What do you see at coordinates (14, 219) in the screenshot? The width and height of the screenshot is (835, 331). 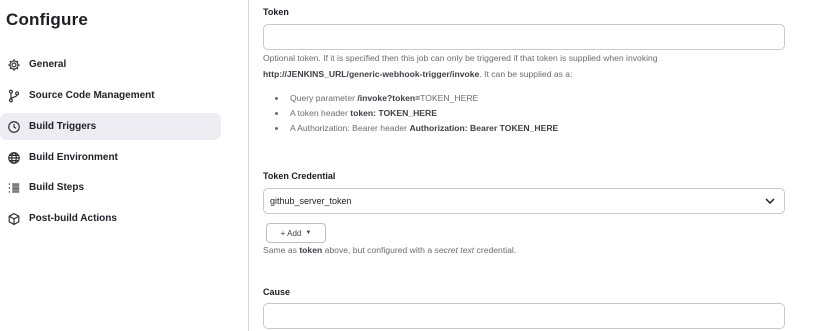 I see `cube-icon` at bounding box center [14, 219].